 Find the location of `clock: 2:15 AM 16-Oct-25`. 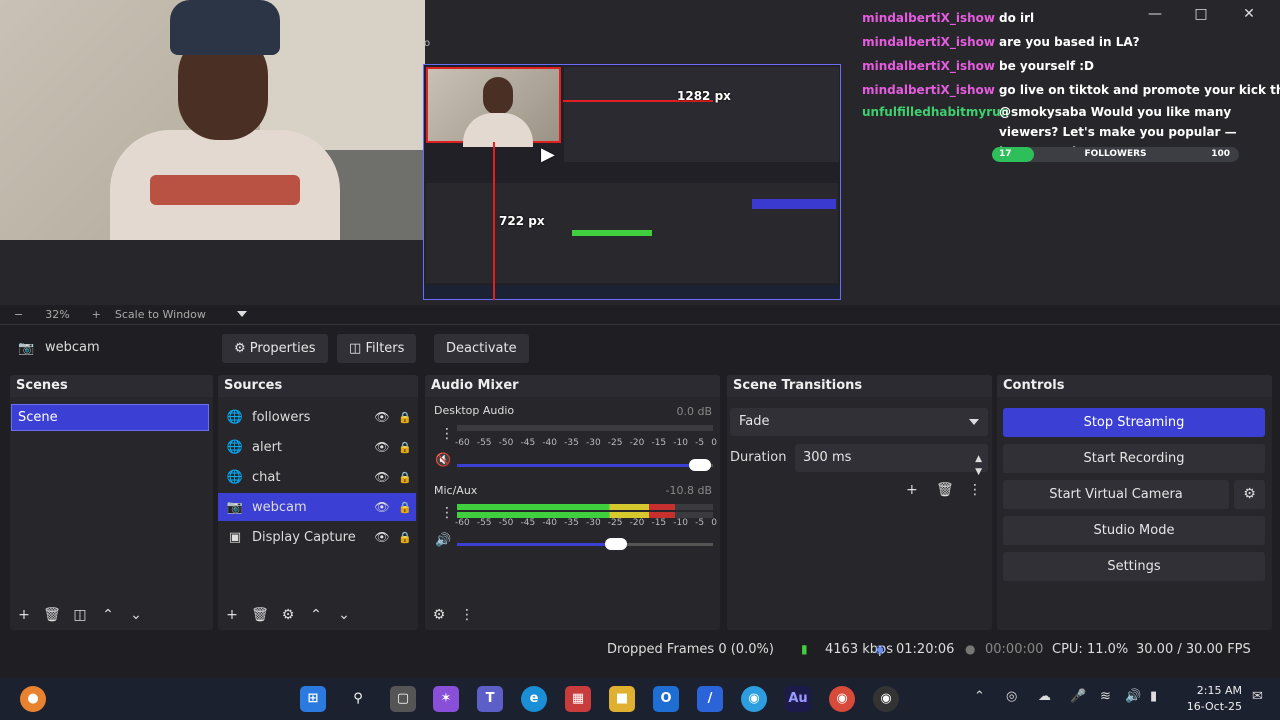

clock: 2:15 AM 16-Oct-25 is located at coordinates (1214, 699).